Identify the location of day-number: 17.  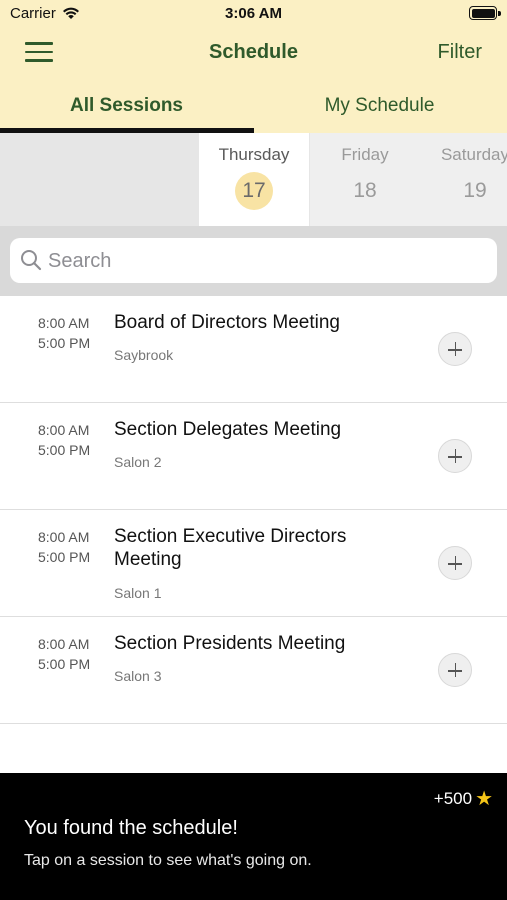
(254, 191).